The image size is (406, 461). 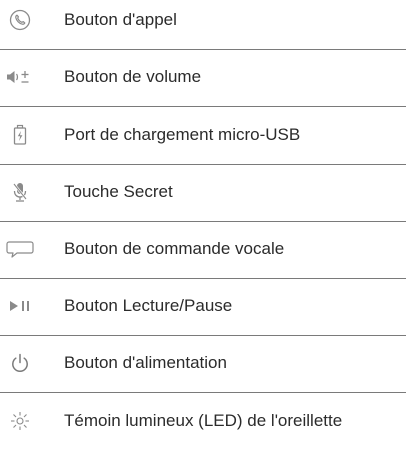 What do you see at coordinates (118, 191) in the screenshot?
I see `list-item-label: Touche Secret` at bounding box center [118, 191].